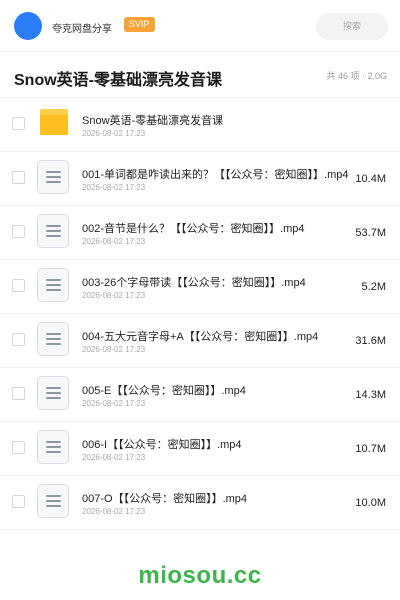 The height and width of the screenshot is (600, 400). What do you see at coordinates (370, 449) in the screenshot?
I see `file-size: 10.7M` at bounding box center [370, 449].